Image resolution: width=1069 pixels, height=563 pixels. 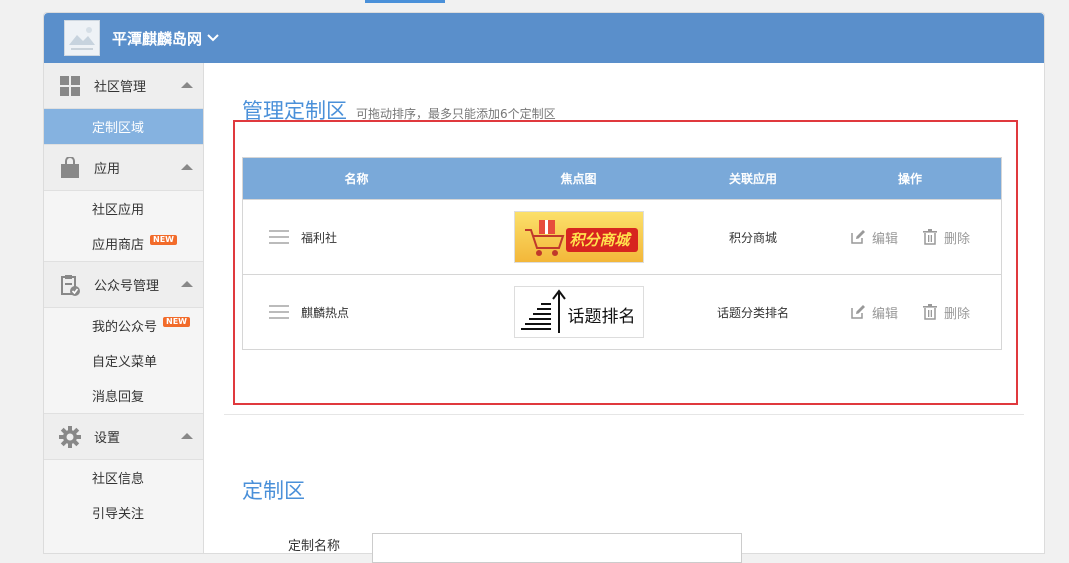 I want to click on sidebar-item-message-reply: 消息回复, so click(x=123, y=395).